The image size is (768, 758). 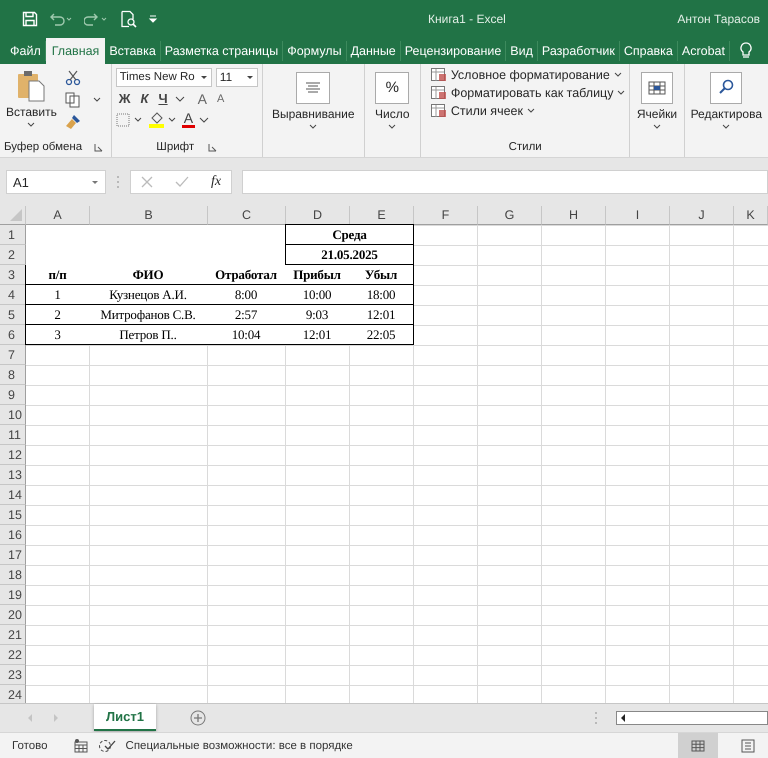 I want to click on row-header: 1, so click(x=13, y=235).